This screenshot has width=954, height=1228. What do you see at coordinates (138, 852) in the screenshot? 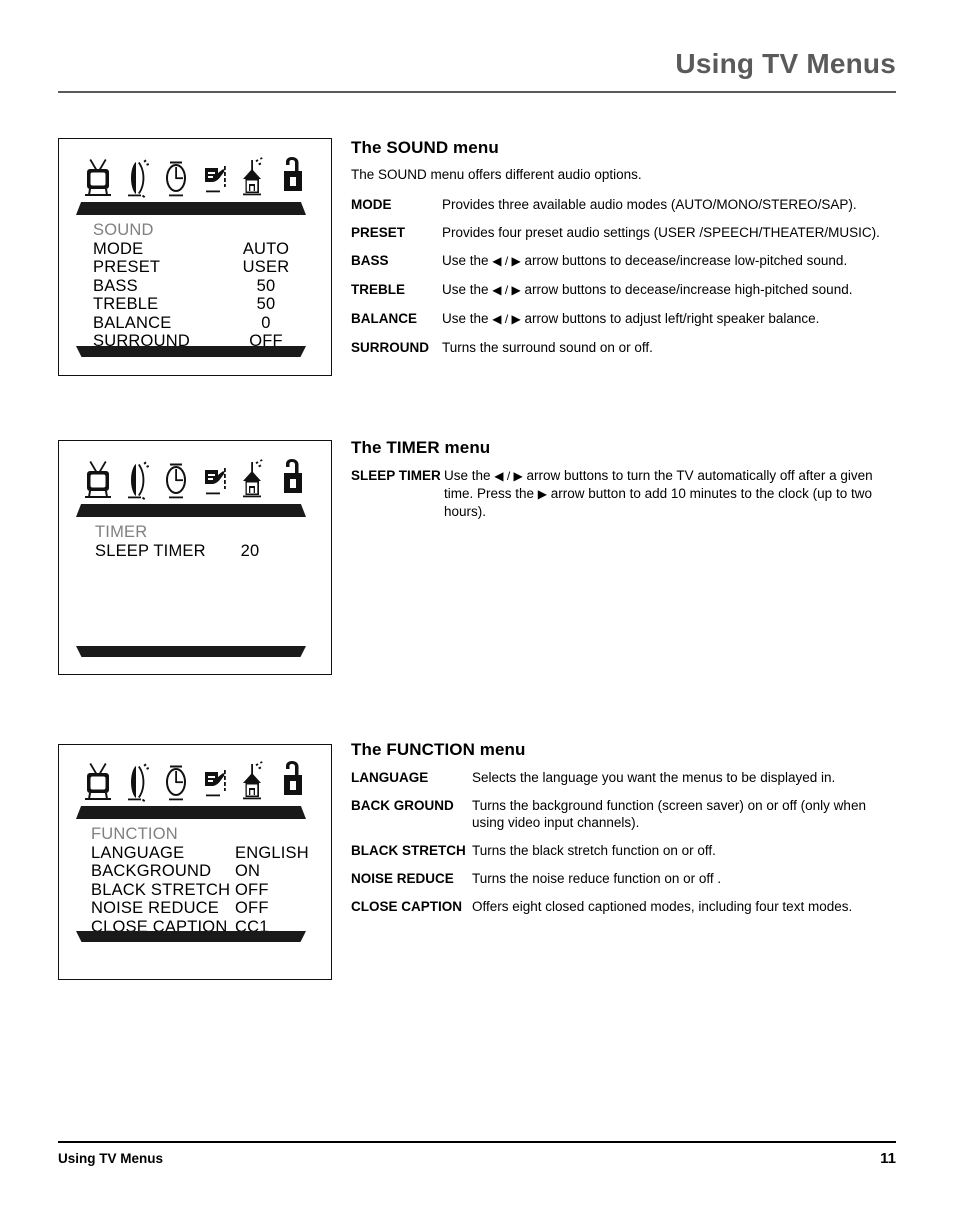
I see `function-row-language-key: LANGUAGE` at bounding box center [138, 852].